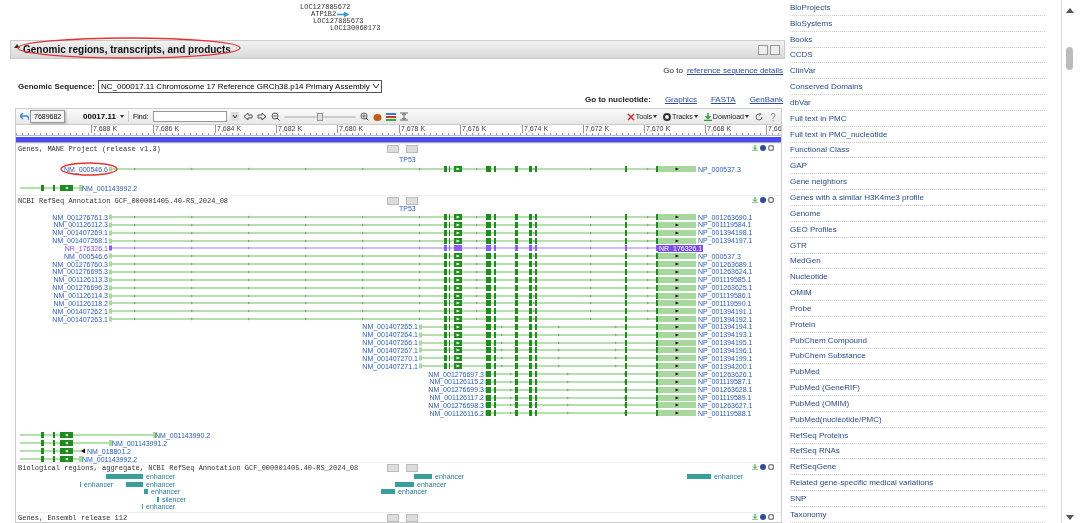  I want to click on sidebar-link: ClinVar, so click(917, 72).